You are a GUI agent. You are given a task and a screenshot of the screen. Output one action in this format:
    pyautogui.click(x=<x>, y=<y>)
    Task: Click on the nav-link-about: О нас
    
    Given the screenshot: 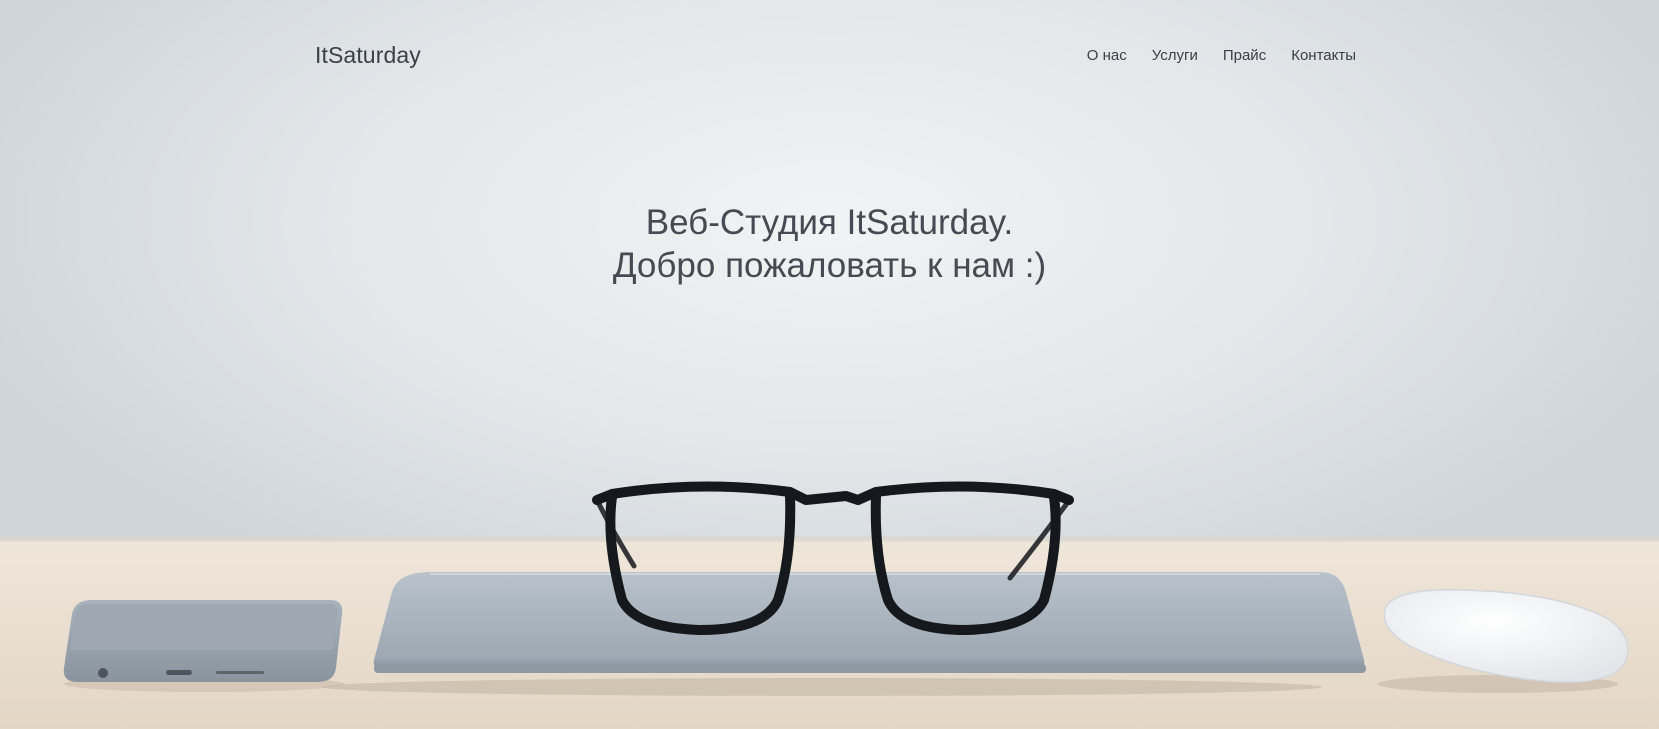 What is the action you would take?
    pyautogui.click(x=1107, y=55)
    